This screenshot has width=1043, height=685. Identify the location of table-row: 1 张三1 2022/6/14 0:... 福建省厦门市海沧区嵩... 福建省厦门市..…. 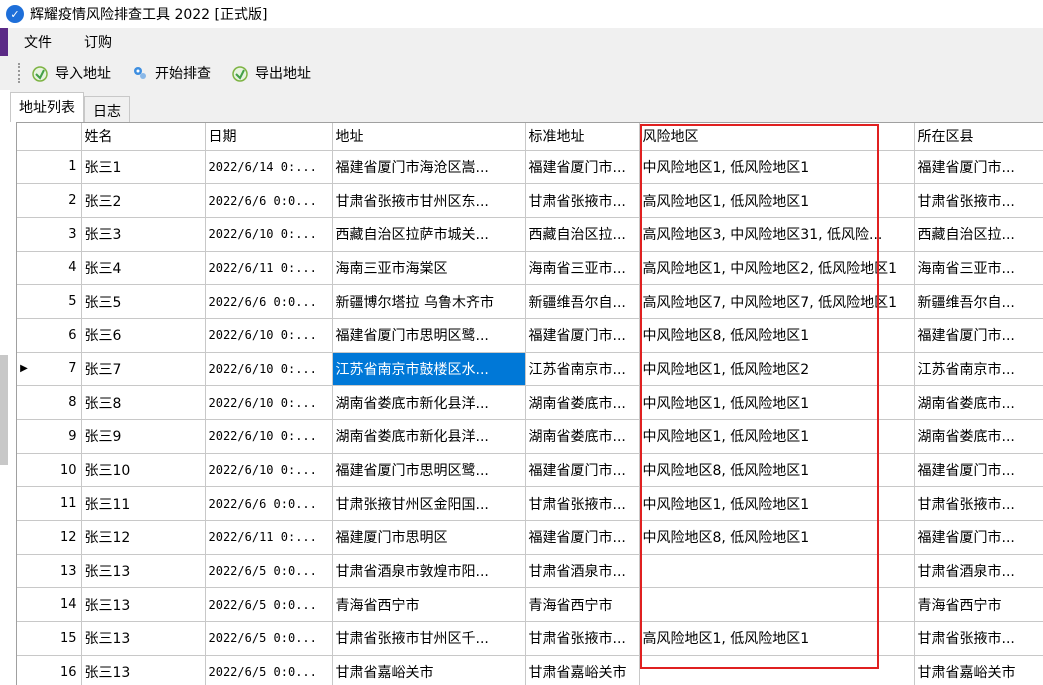
(530, 167).